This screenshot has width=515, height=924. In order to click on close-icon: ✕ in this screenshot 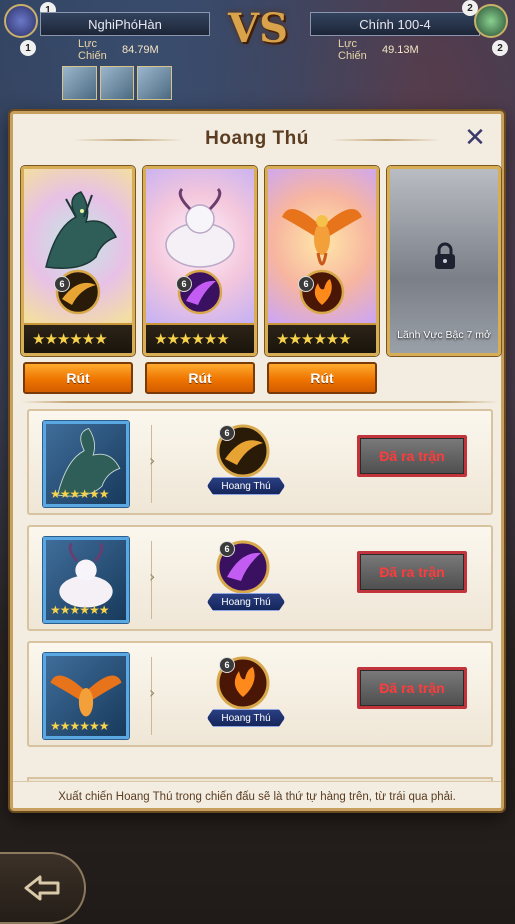, I will do `click(475, 138)`.